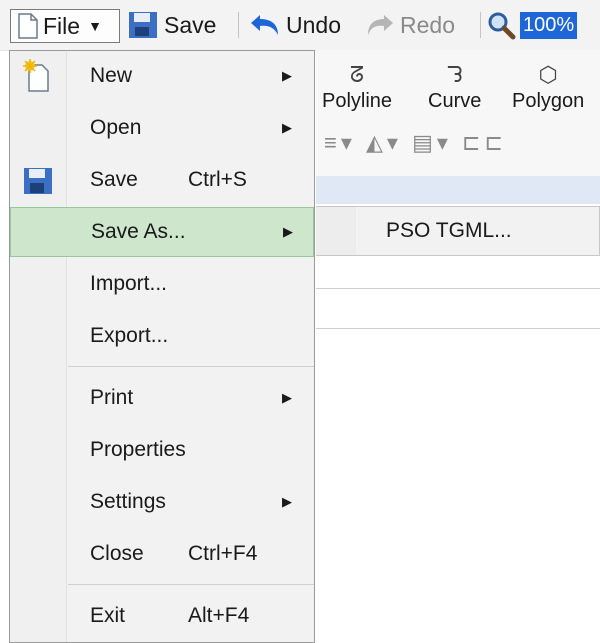 The width and height of the screenshot is (600, 643). What do you see at coordinates (313, 24) in the screenshot?
I see `undo-label: Undo` at bounding box center [313, 24].